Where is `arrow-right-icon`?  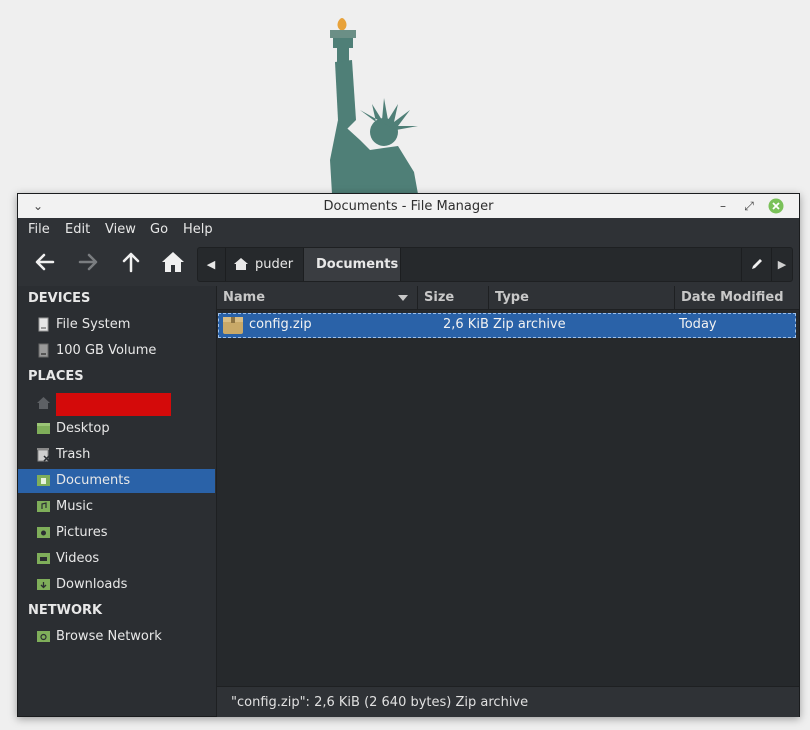 arrow-right-icon is located at coordinates (88, 262).